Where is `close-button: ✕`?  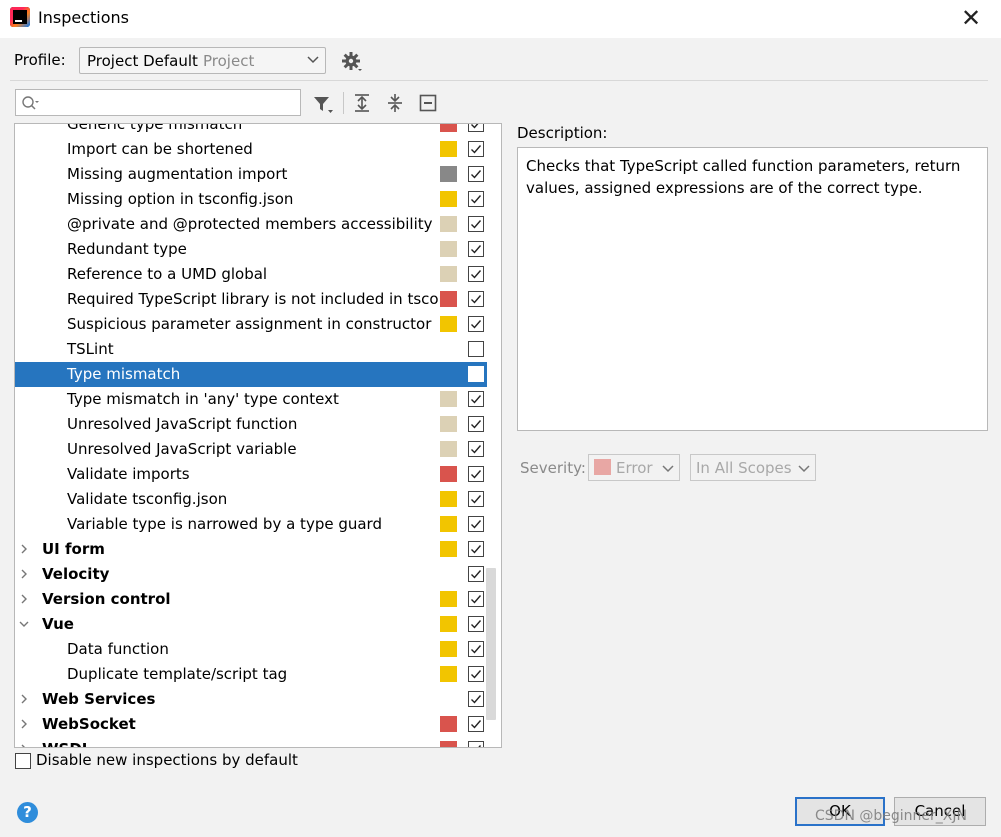 close-button: ✕ is located at coordinates (971, 18).